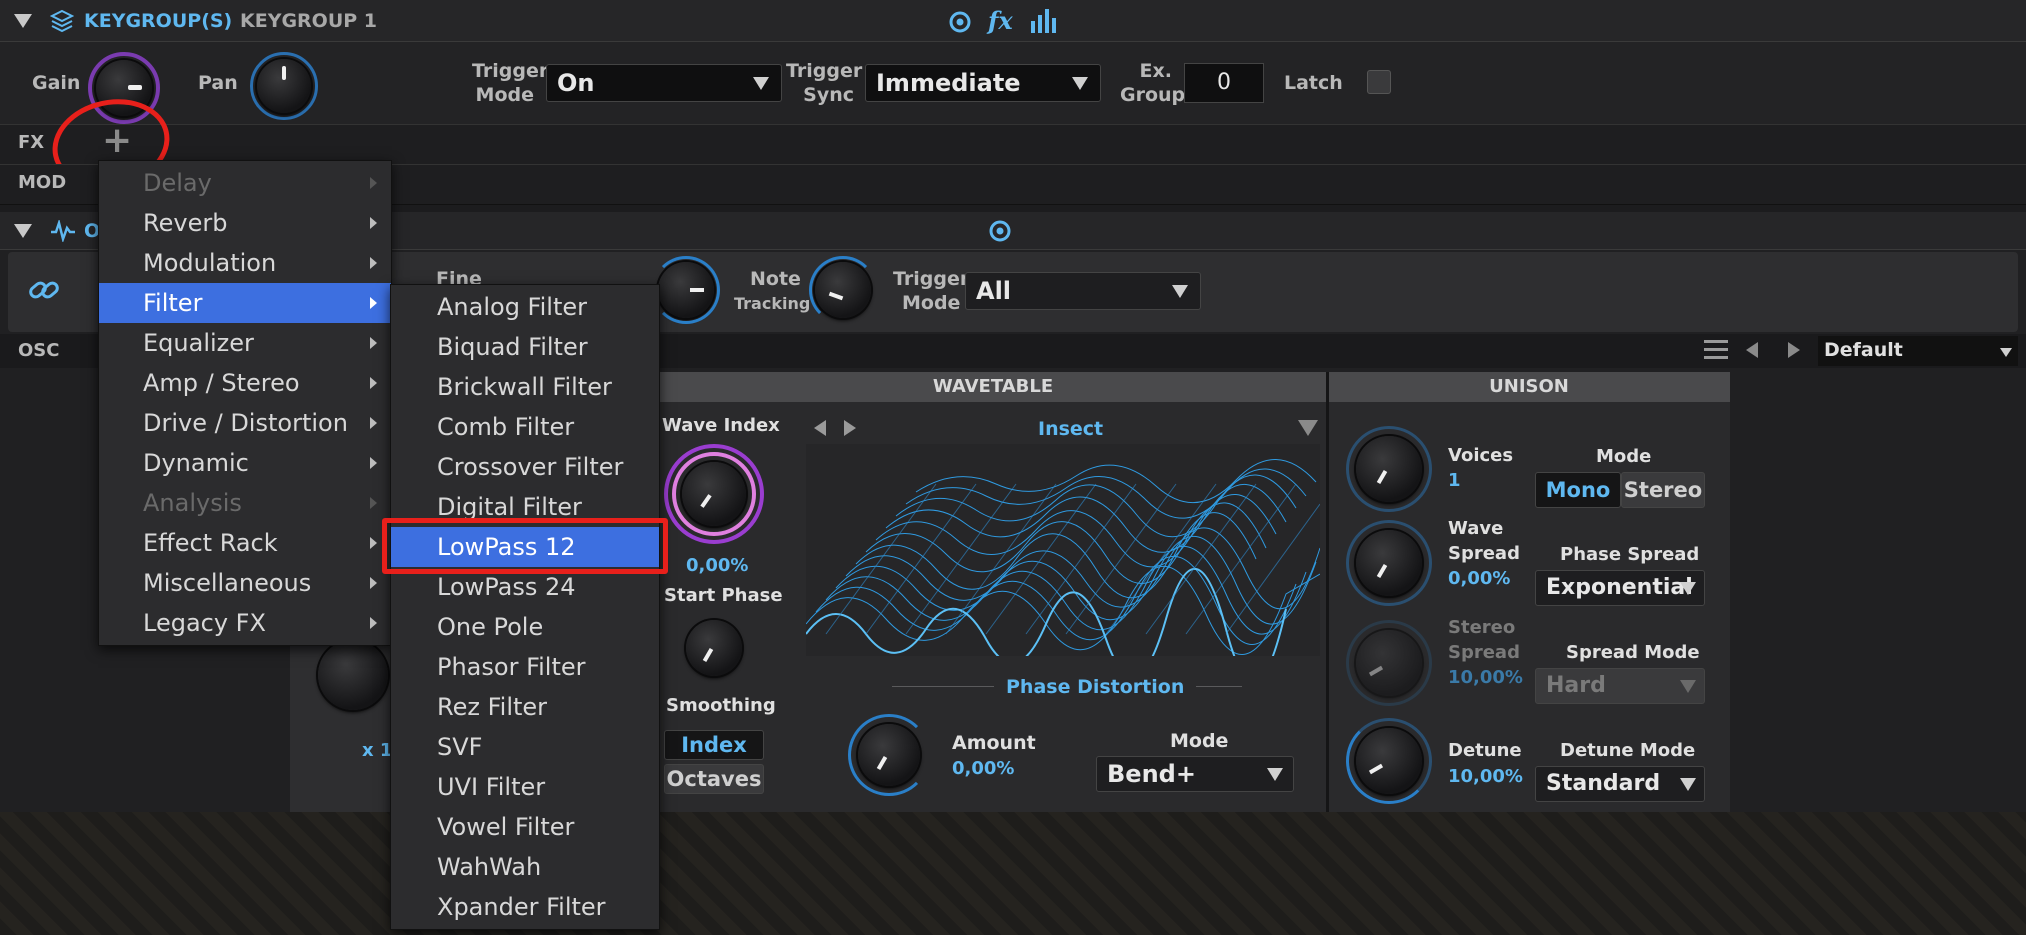 The height and width of the screenshot is (935, 2026). I want to click on bar-chart-icon, so click(1043, 21).